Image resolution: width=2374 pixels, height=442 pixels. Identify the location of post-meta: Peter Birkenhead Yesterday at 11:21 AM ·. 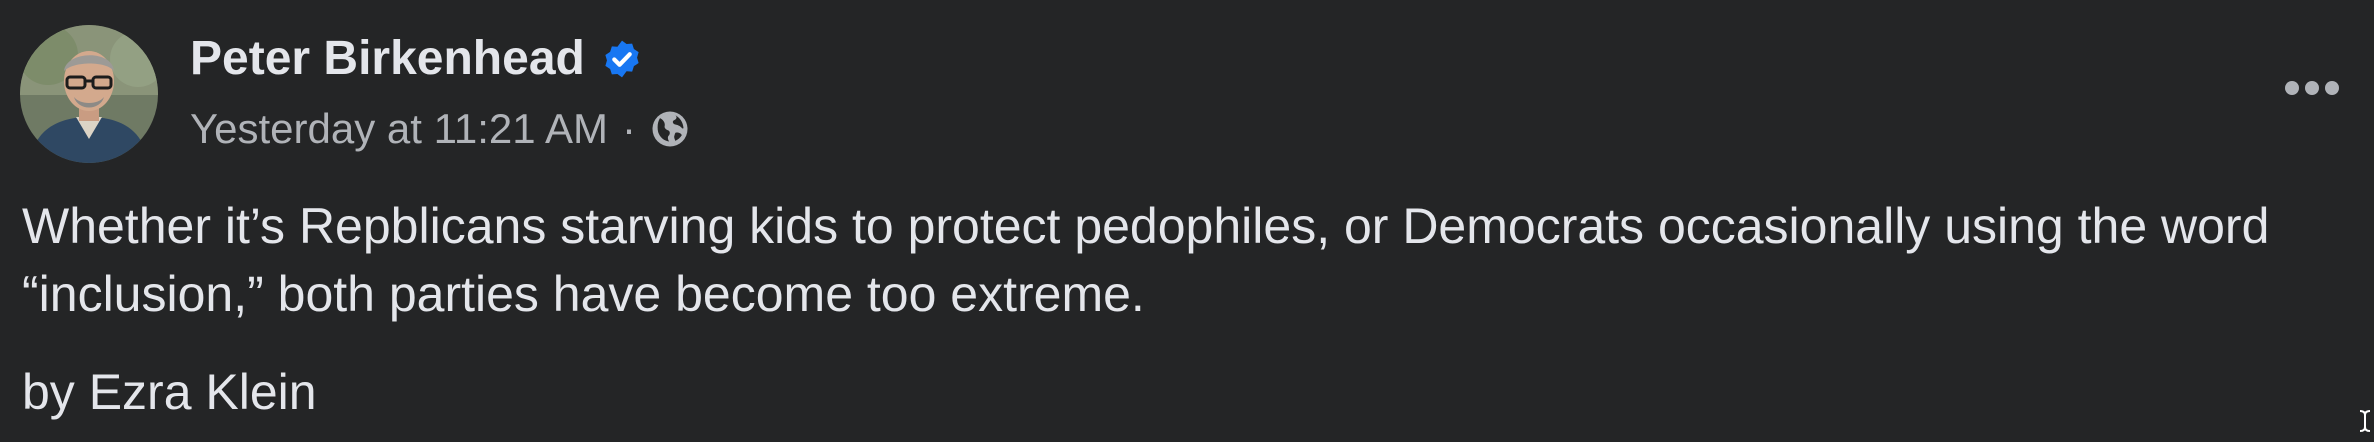
(440, 94).